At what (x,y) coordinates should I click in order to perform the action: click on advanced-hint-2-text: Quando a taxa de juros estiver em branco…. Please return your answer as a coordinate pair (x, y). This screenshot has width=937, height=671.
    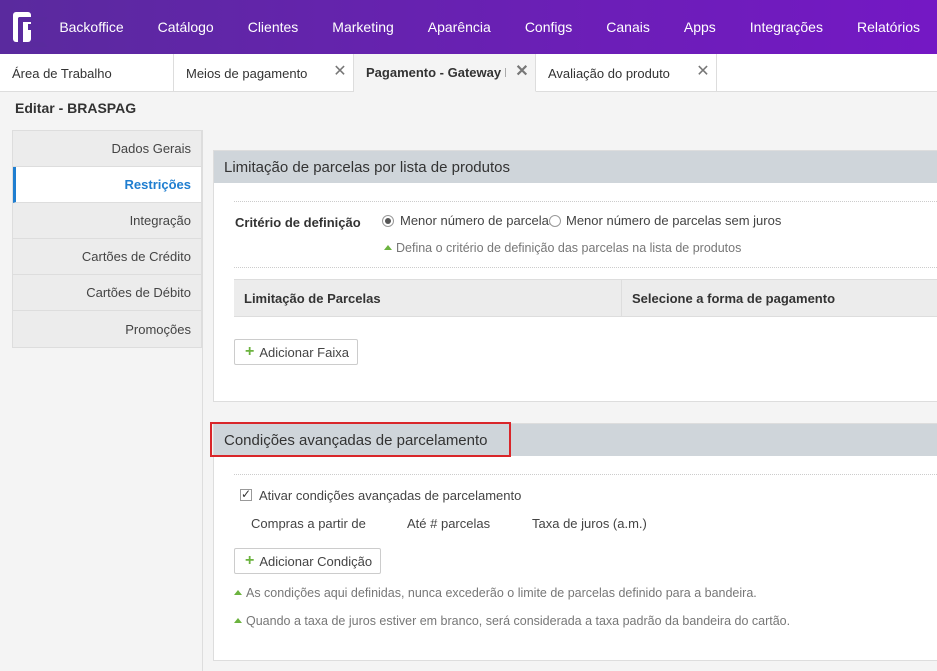
    Looking at the image, I should click on (518, 621).